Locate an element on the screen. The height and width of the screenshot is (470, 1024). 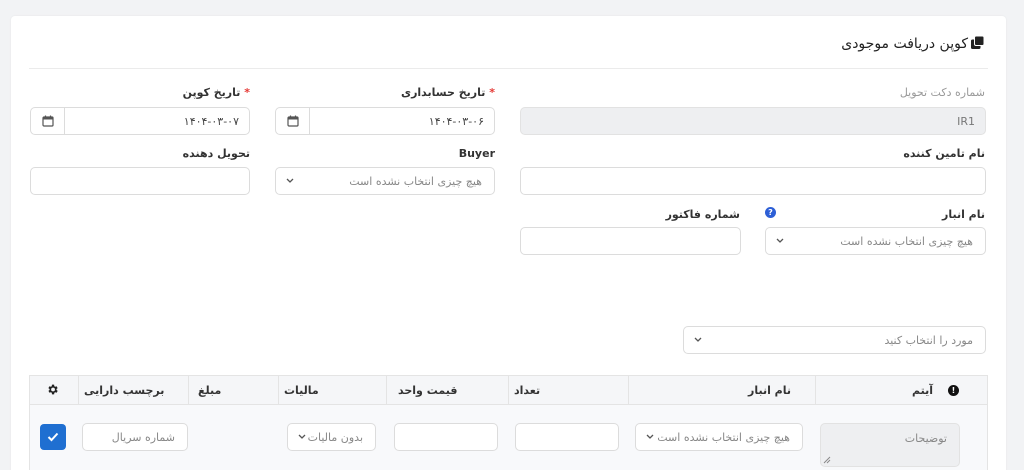
buyer-select: هیچ چیزی انتخاب نشده است is located at coordinates (385, 181).